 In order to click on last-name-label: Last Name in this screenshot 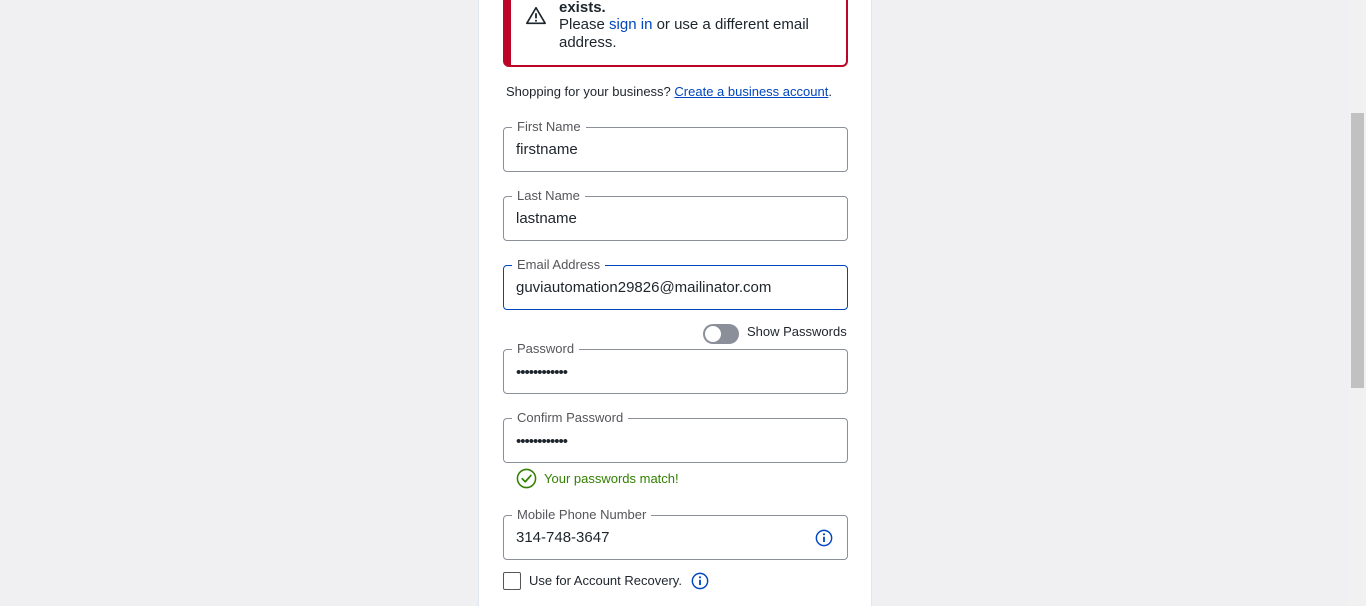, I will do `click(548, 196)`.